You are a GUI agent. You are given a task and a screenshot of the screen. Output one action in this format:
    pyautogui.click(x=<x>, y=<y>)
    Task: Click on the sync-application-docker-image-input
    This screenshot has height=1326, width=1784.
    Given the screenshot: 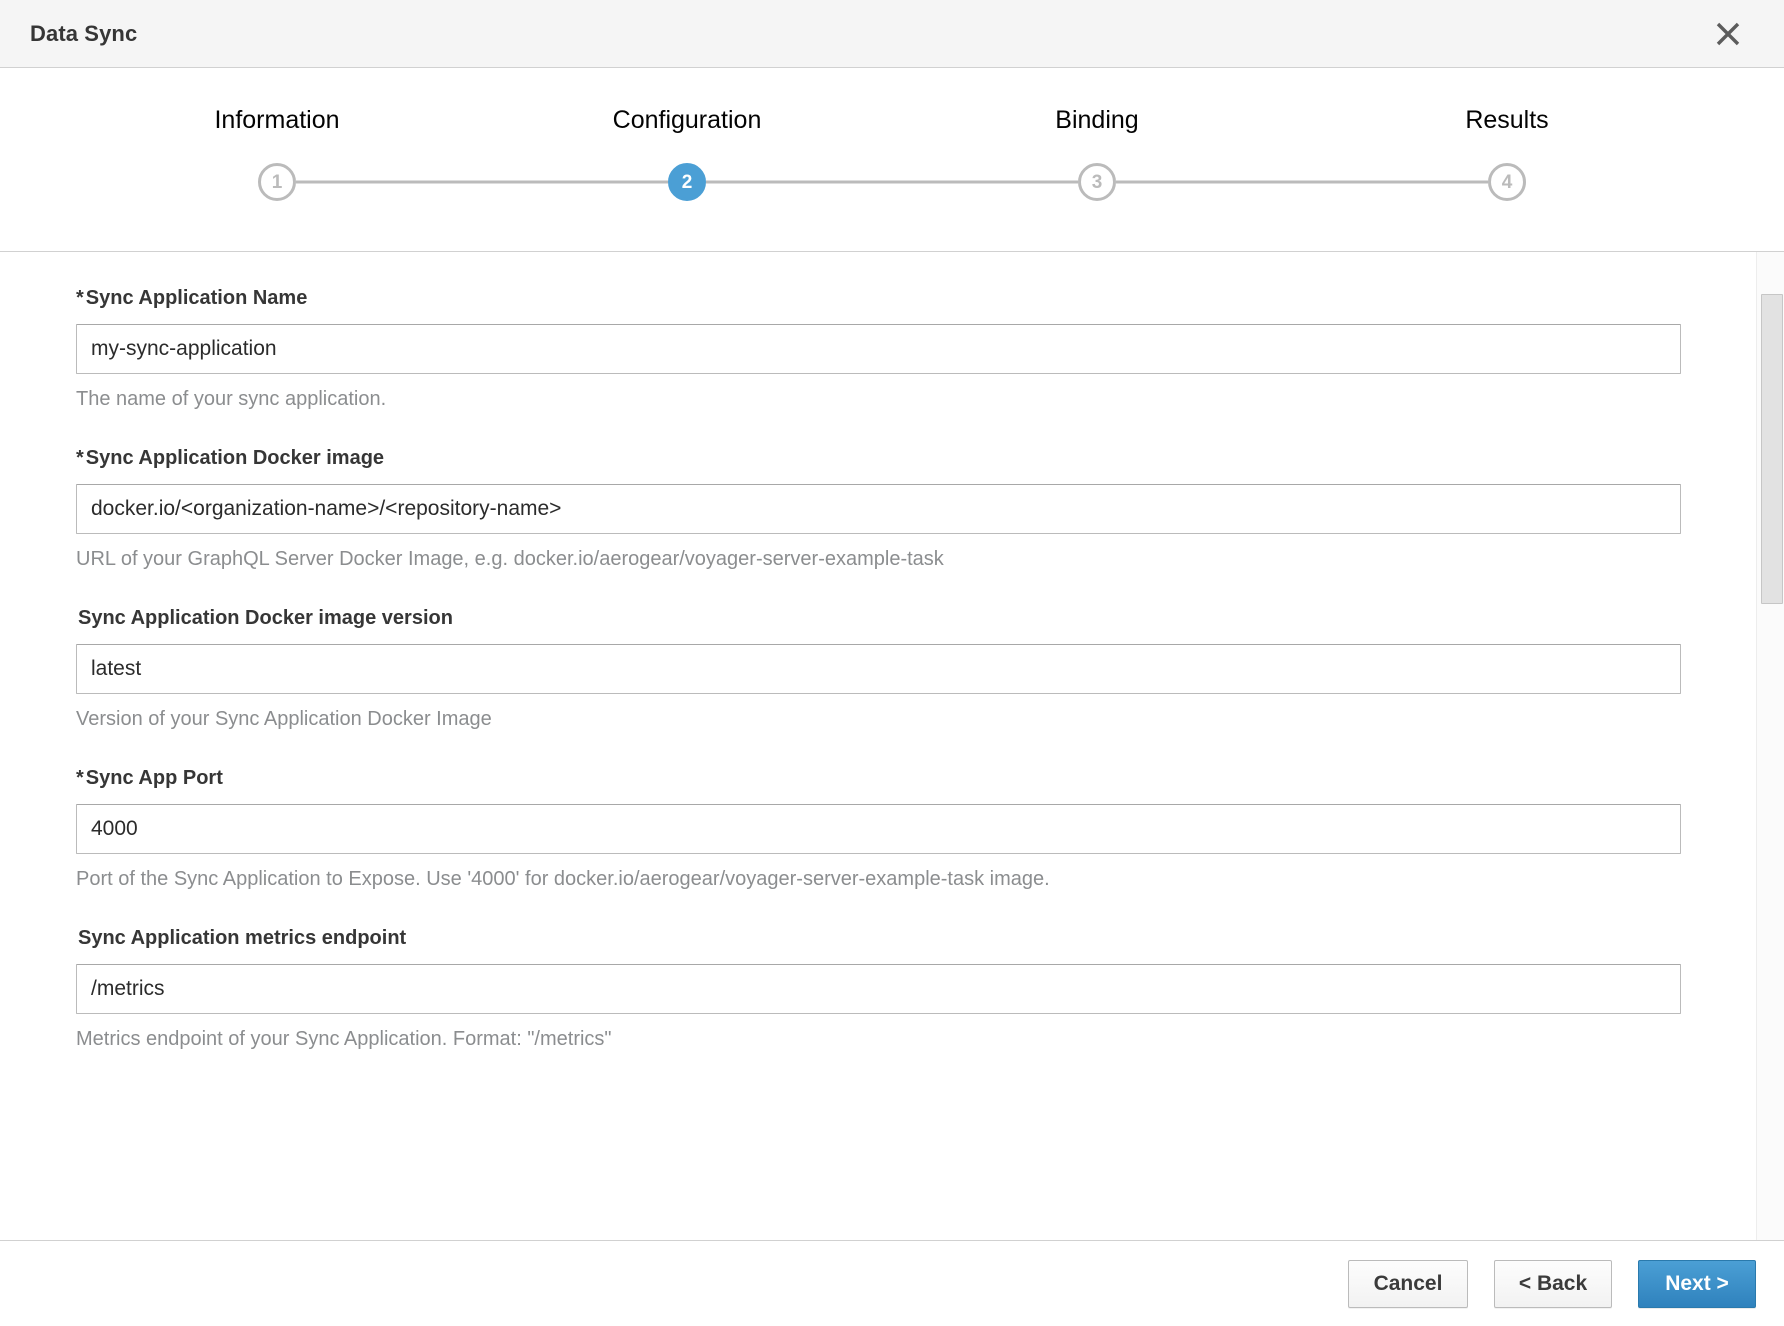 What is the action you would take?
    pyautogui.click(x=878, y=509)
    